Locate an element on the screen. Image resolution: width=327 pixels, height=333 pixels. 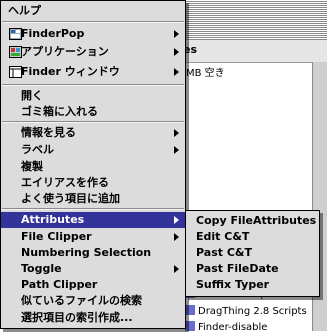
menu-item-move-to-trash: ゴミ箱に入れる is located at coordinates (93, 112).